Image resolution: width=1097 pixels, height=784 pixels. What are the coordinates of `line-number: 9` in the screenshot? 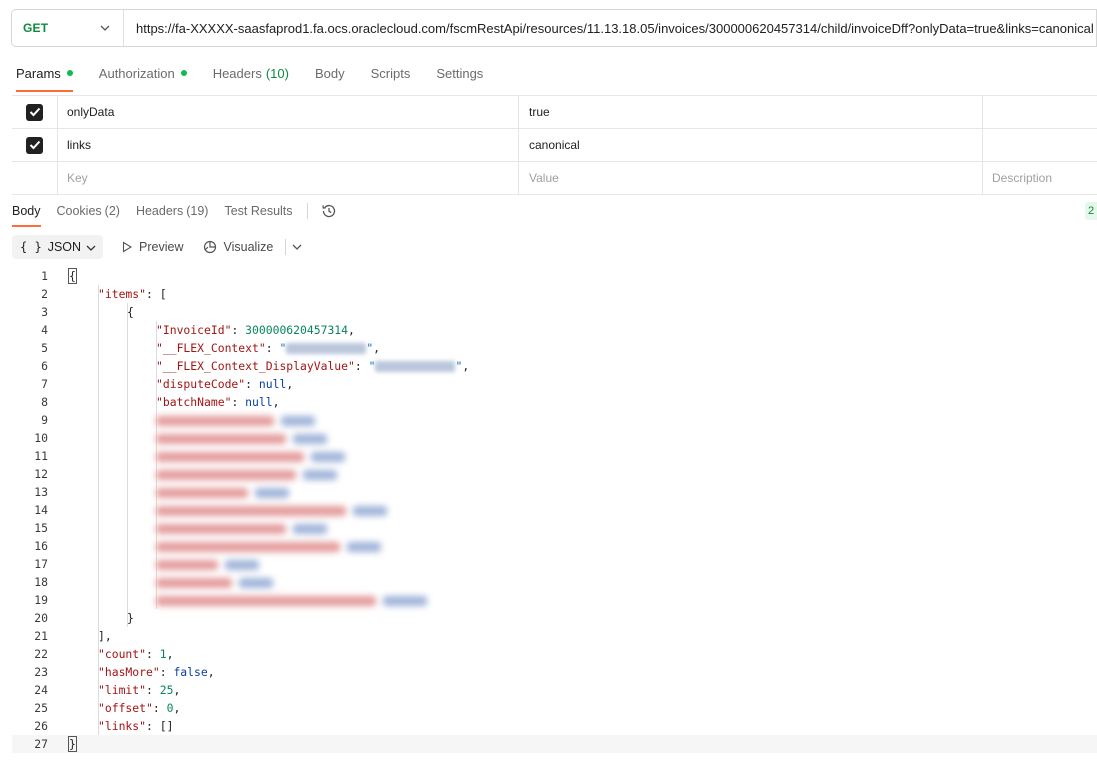 It's located at (44, 420).